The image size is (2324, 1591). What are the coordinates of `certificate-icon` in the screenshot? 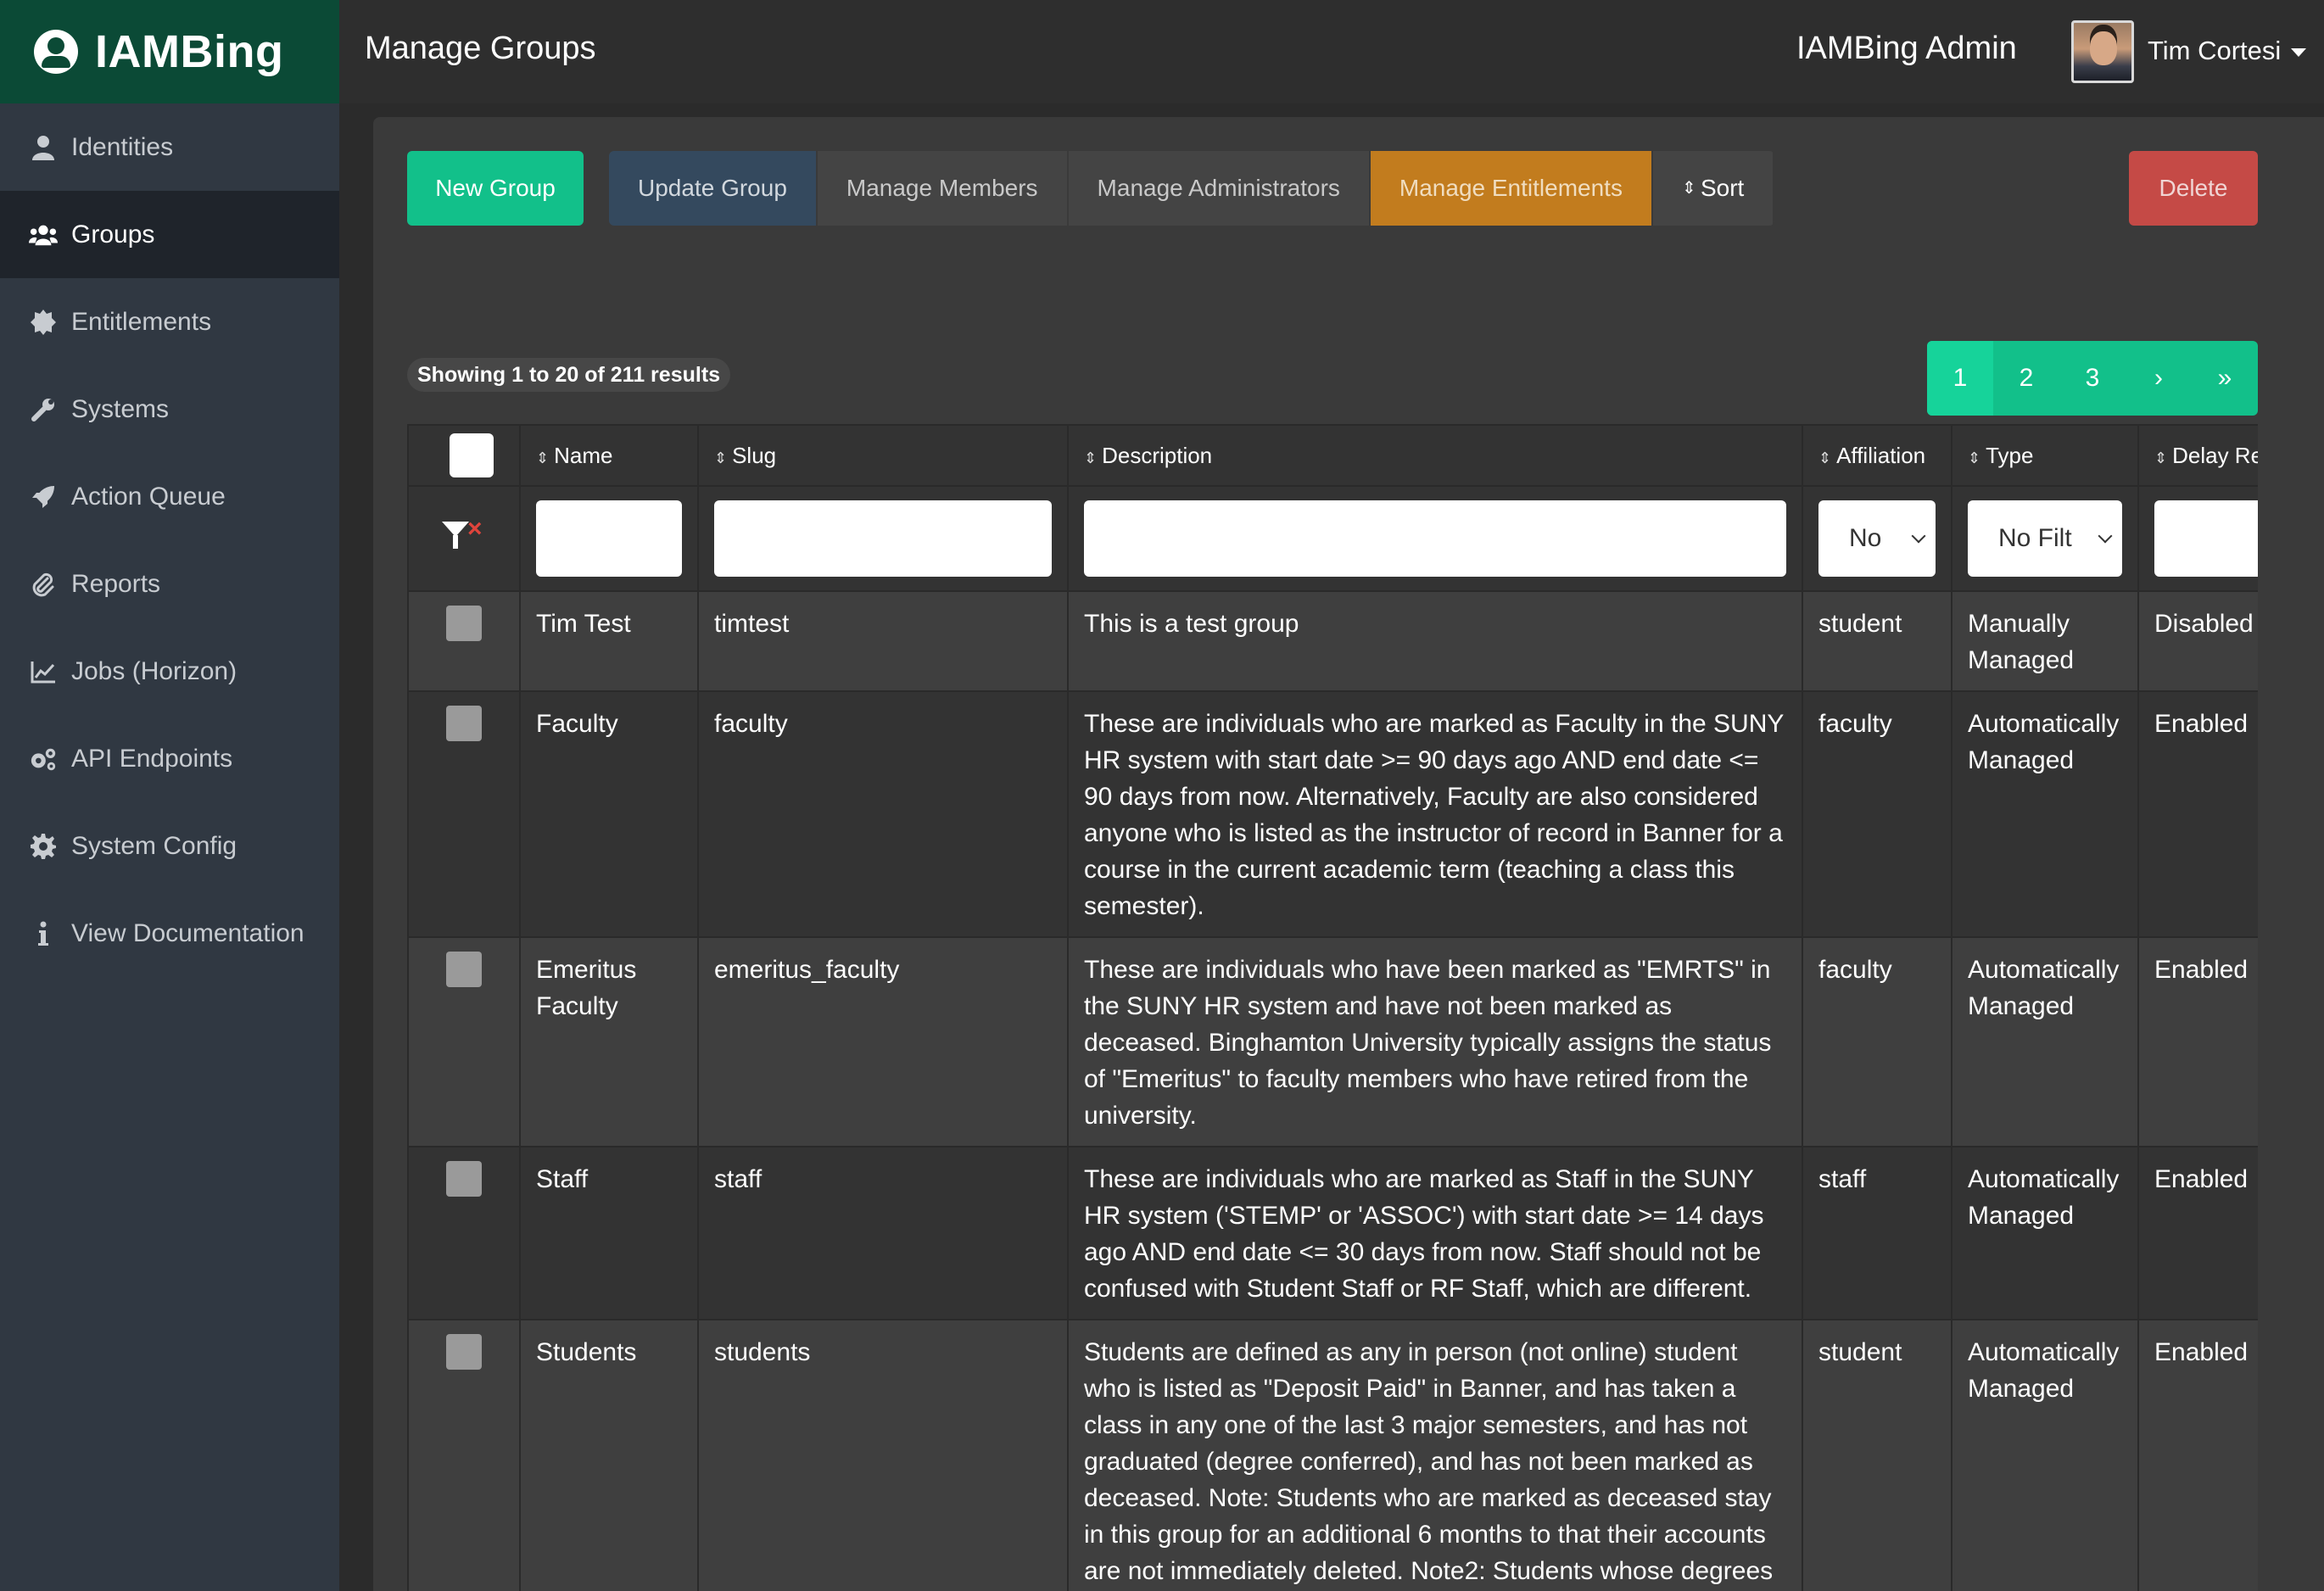 It's located at (43, 322).